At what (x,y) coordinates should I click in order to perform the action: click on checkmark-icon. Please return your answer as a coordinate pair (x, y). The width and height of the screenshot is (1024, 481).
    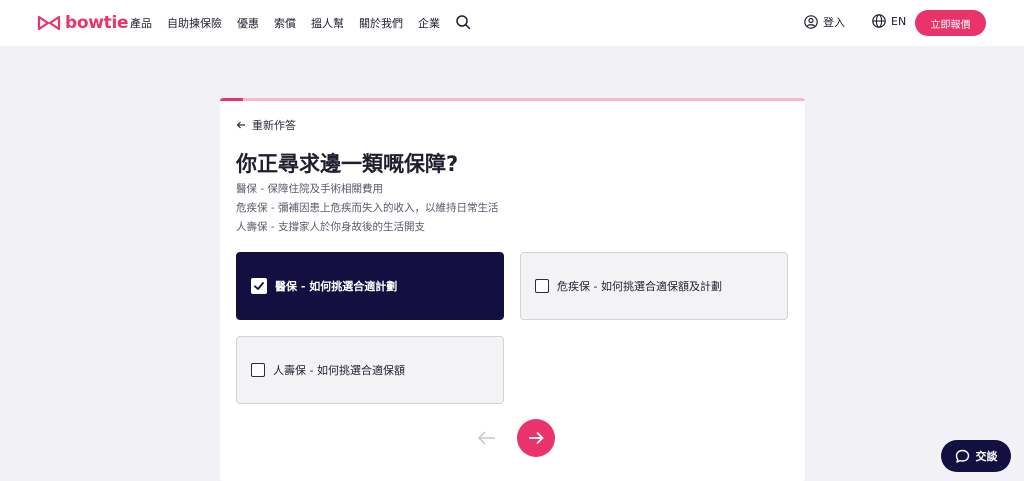
    Looking at the image, I should click on (259, 286).